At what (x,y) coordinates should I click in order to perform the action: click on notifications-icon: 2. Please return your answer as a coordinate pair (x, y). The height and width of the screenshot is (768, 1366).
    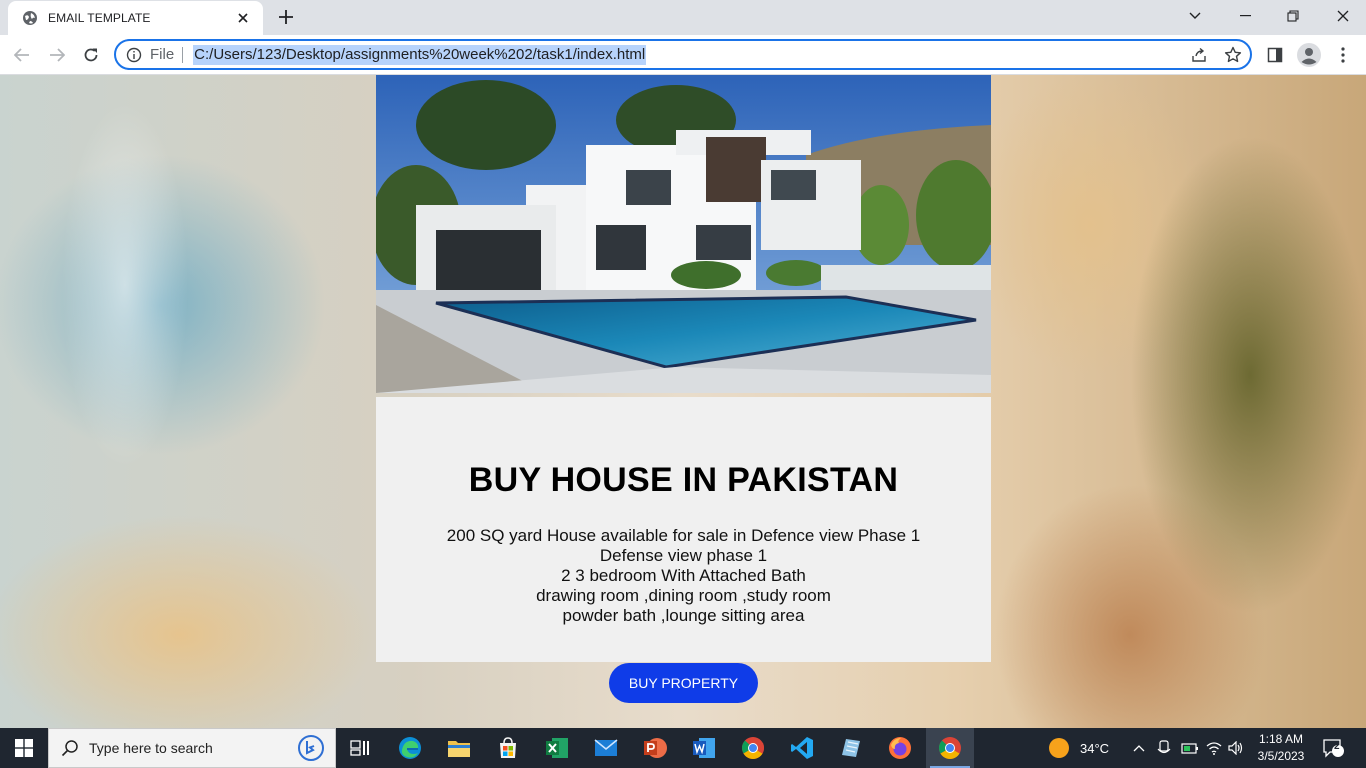
    Looking at the image, I should click on (1333, 748).